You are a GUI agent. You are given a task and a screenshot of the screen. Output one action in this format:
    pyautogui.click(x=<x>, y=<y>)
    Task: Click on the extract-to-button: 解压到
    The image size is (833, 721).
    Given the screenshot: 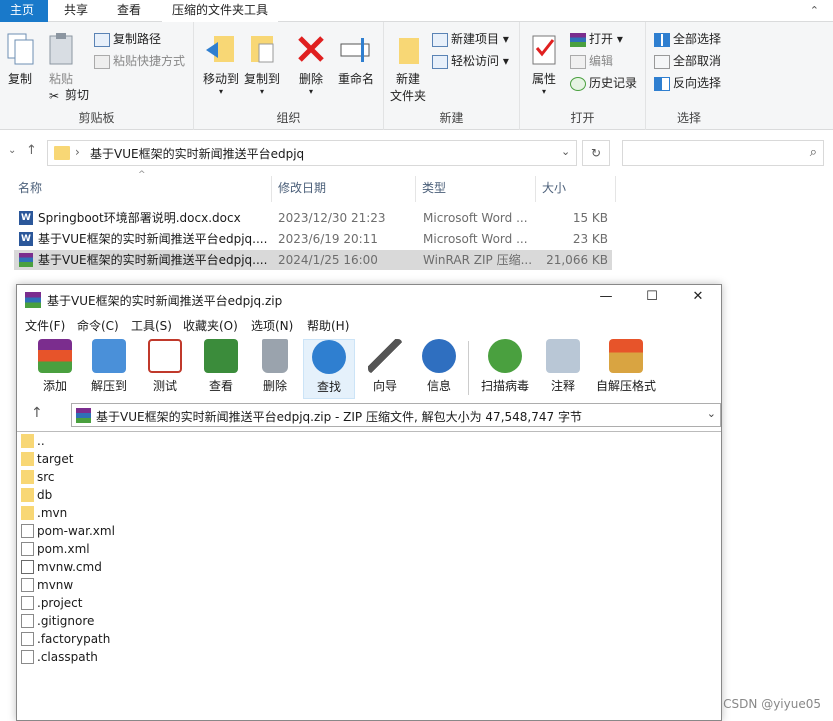 What is the action you would take?
    pyautogui.click(x=109, y=366)
    